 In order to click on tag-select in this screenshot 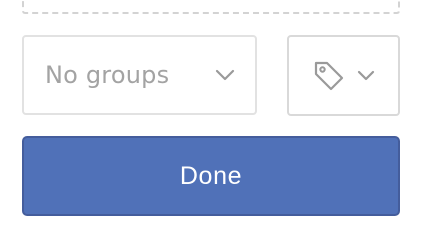, I will do `click(343, 75)`.